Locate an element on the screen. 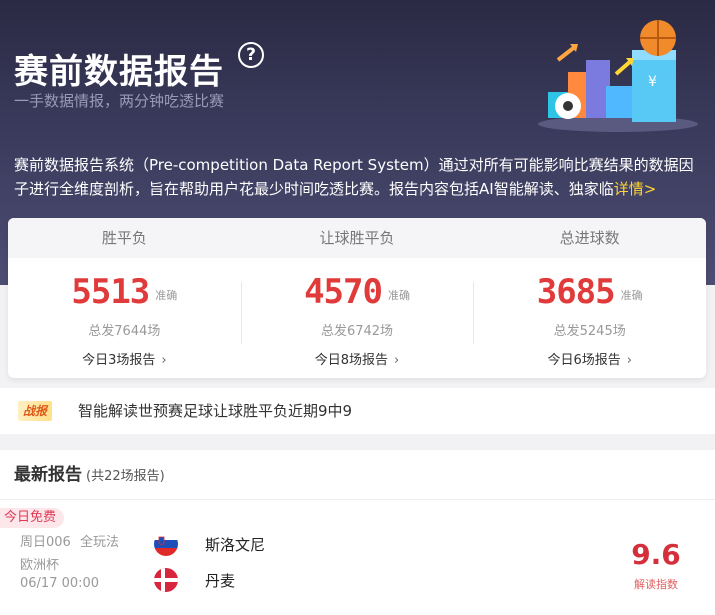 The height and width of the screenshot is (615, 715). stat-total: 总发6742场 is located at coordinates (357, 331).